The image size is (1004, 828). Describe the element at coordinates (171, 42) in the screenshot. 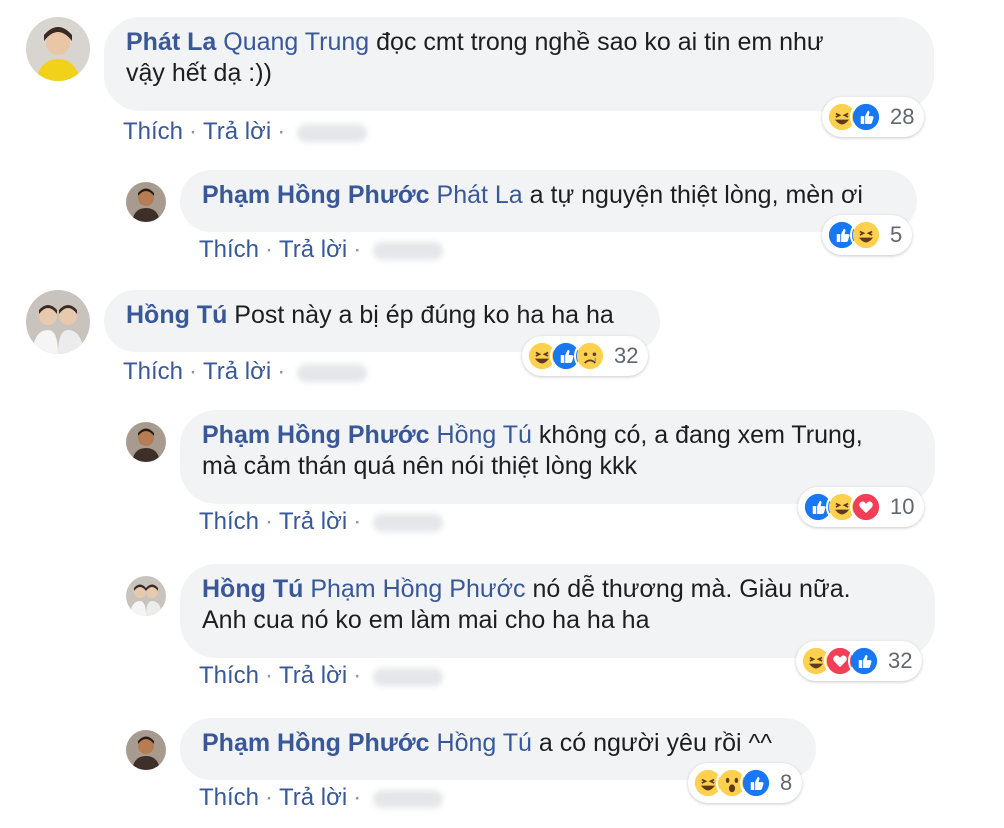

I see `comment-author: Phát La` at that location.